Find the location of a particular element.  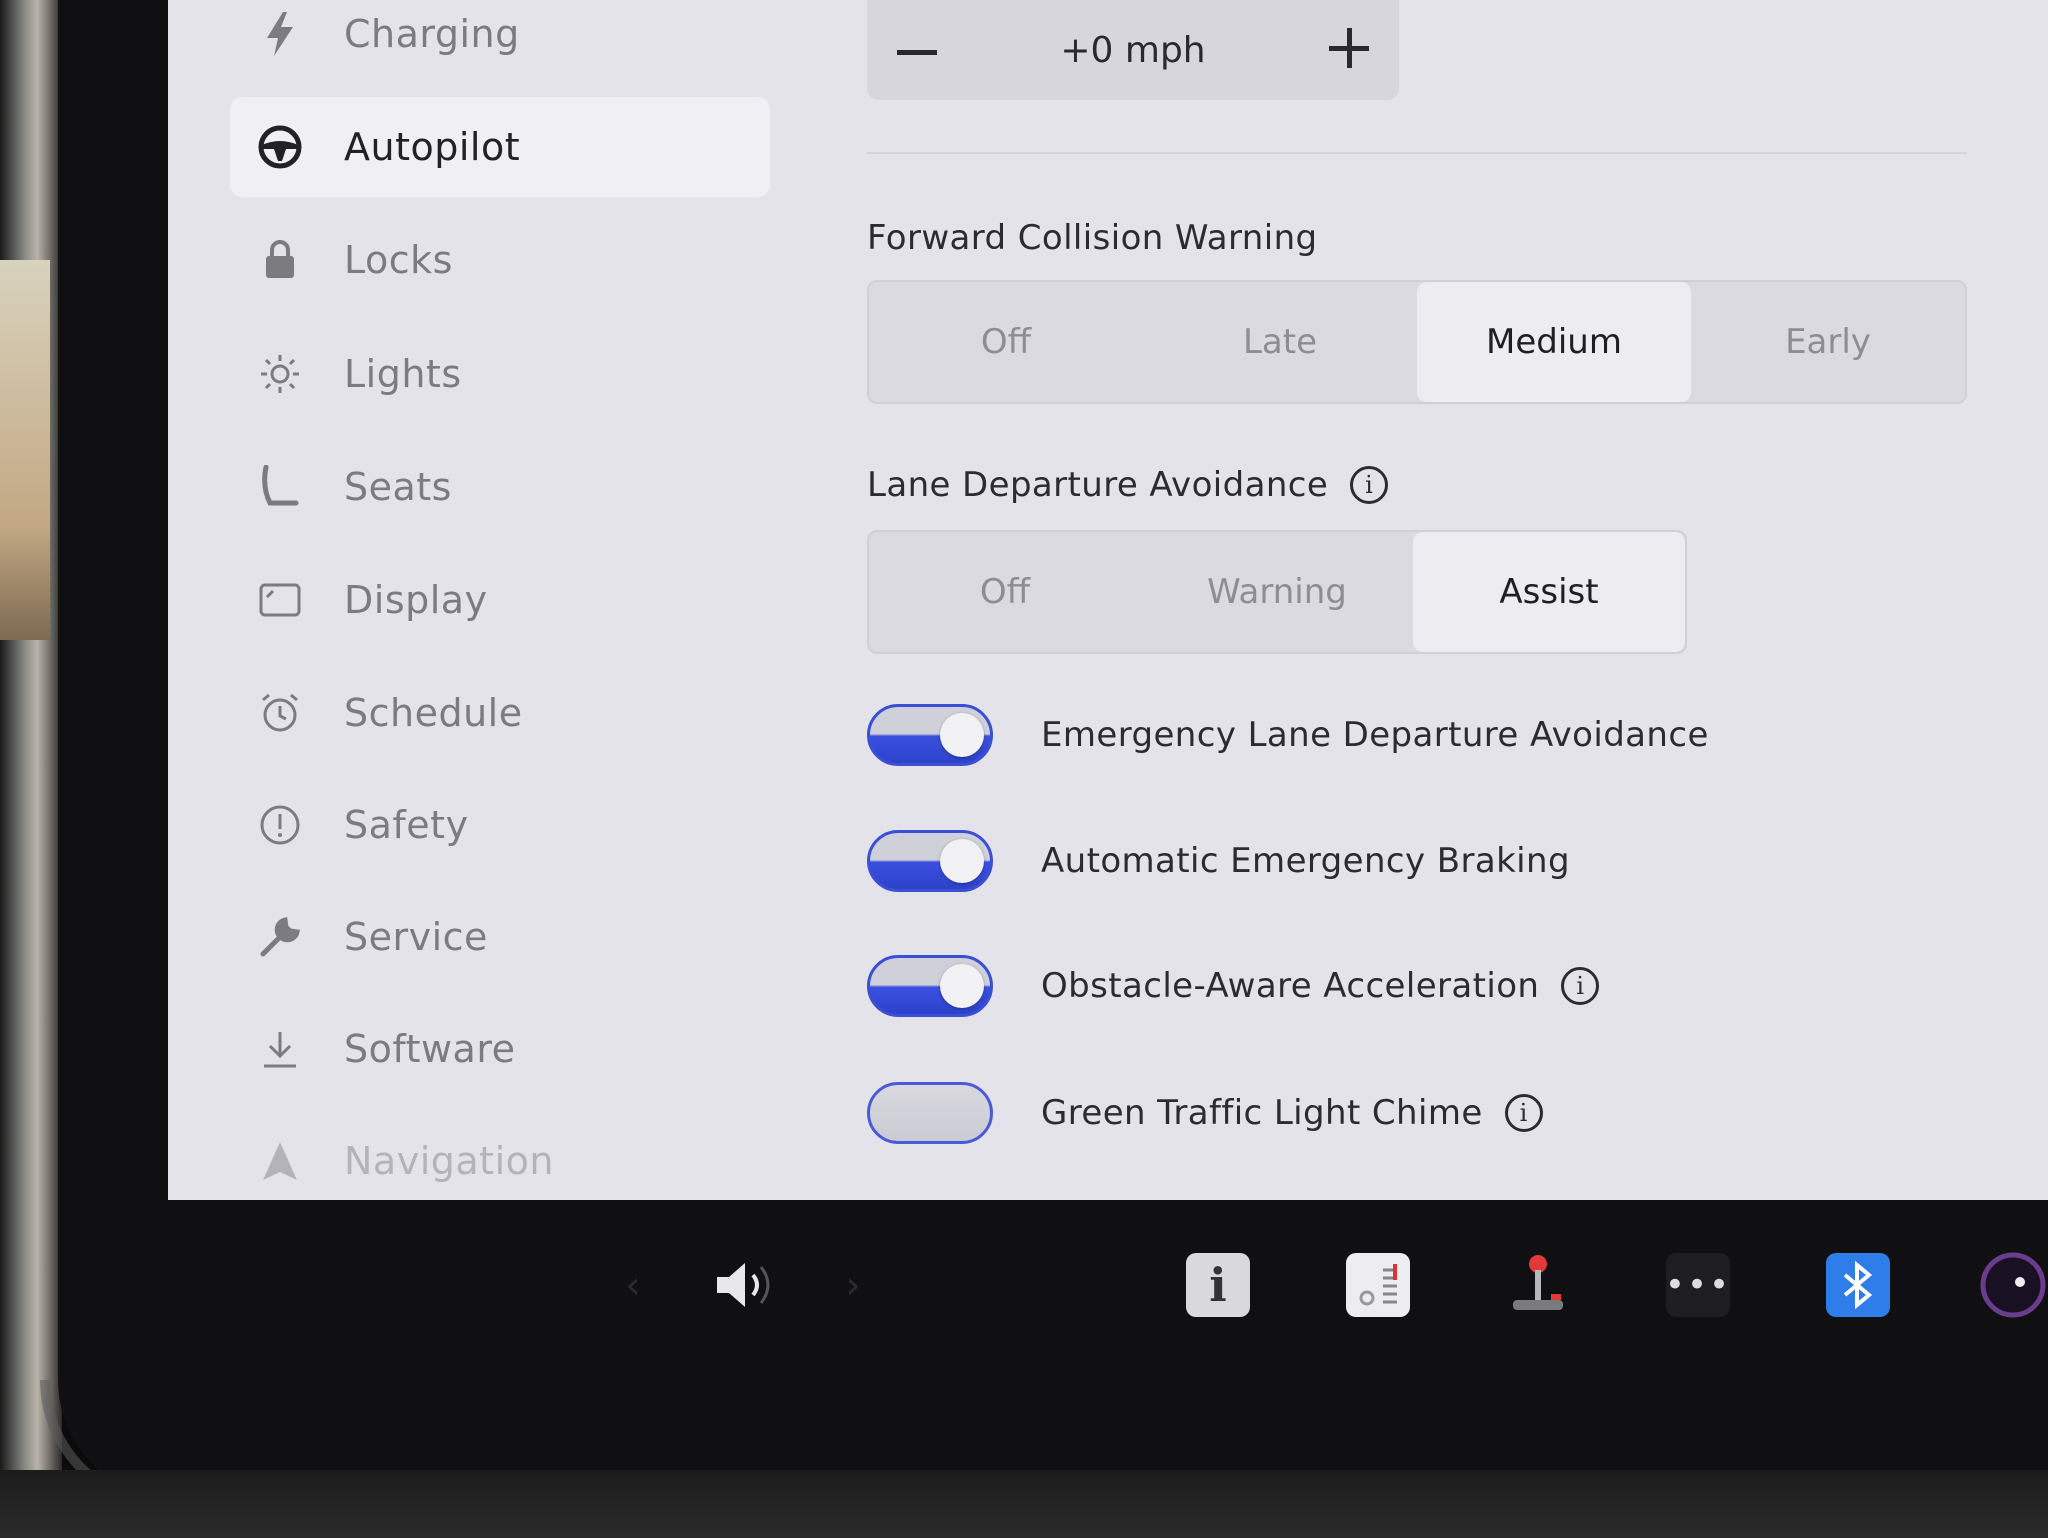

sidebar-item-label: Service is located at coordinates (416, 937).